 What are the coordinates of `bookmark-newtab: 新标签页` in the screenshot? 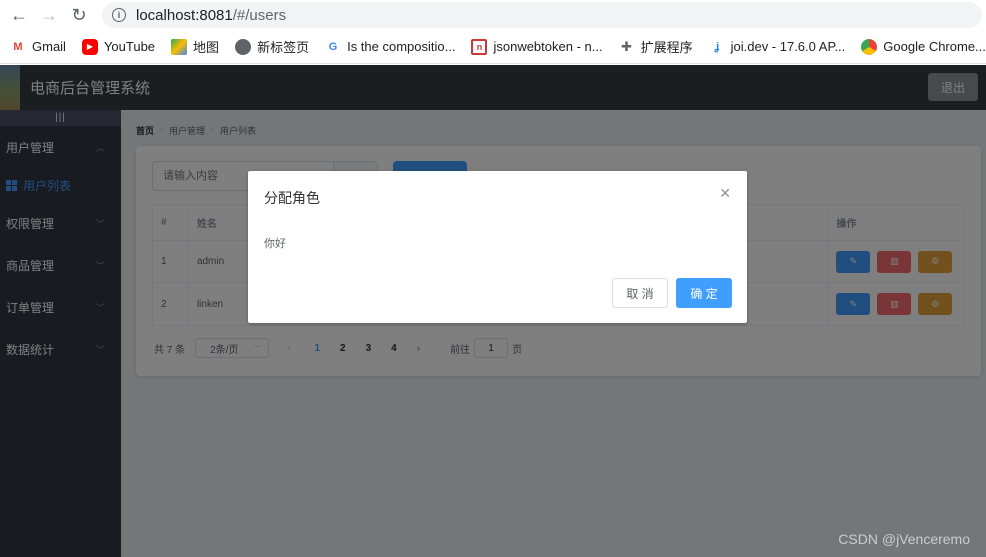 It's located at (272, 46).